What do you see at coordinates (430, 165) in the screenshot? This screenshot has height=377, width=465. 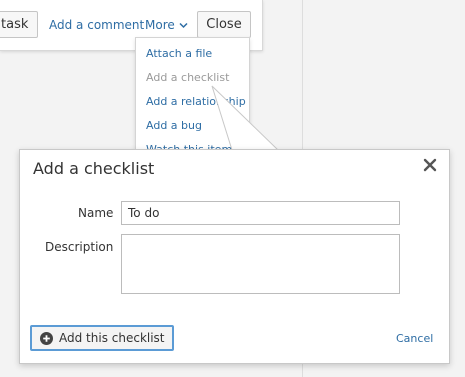 I see `close-icon` at bounding box center [430, 165].